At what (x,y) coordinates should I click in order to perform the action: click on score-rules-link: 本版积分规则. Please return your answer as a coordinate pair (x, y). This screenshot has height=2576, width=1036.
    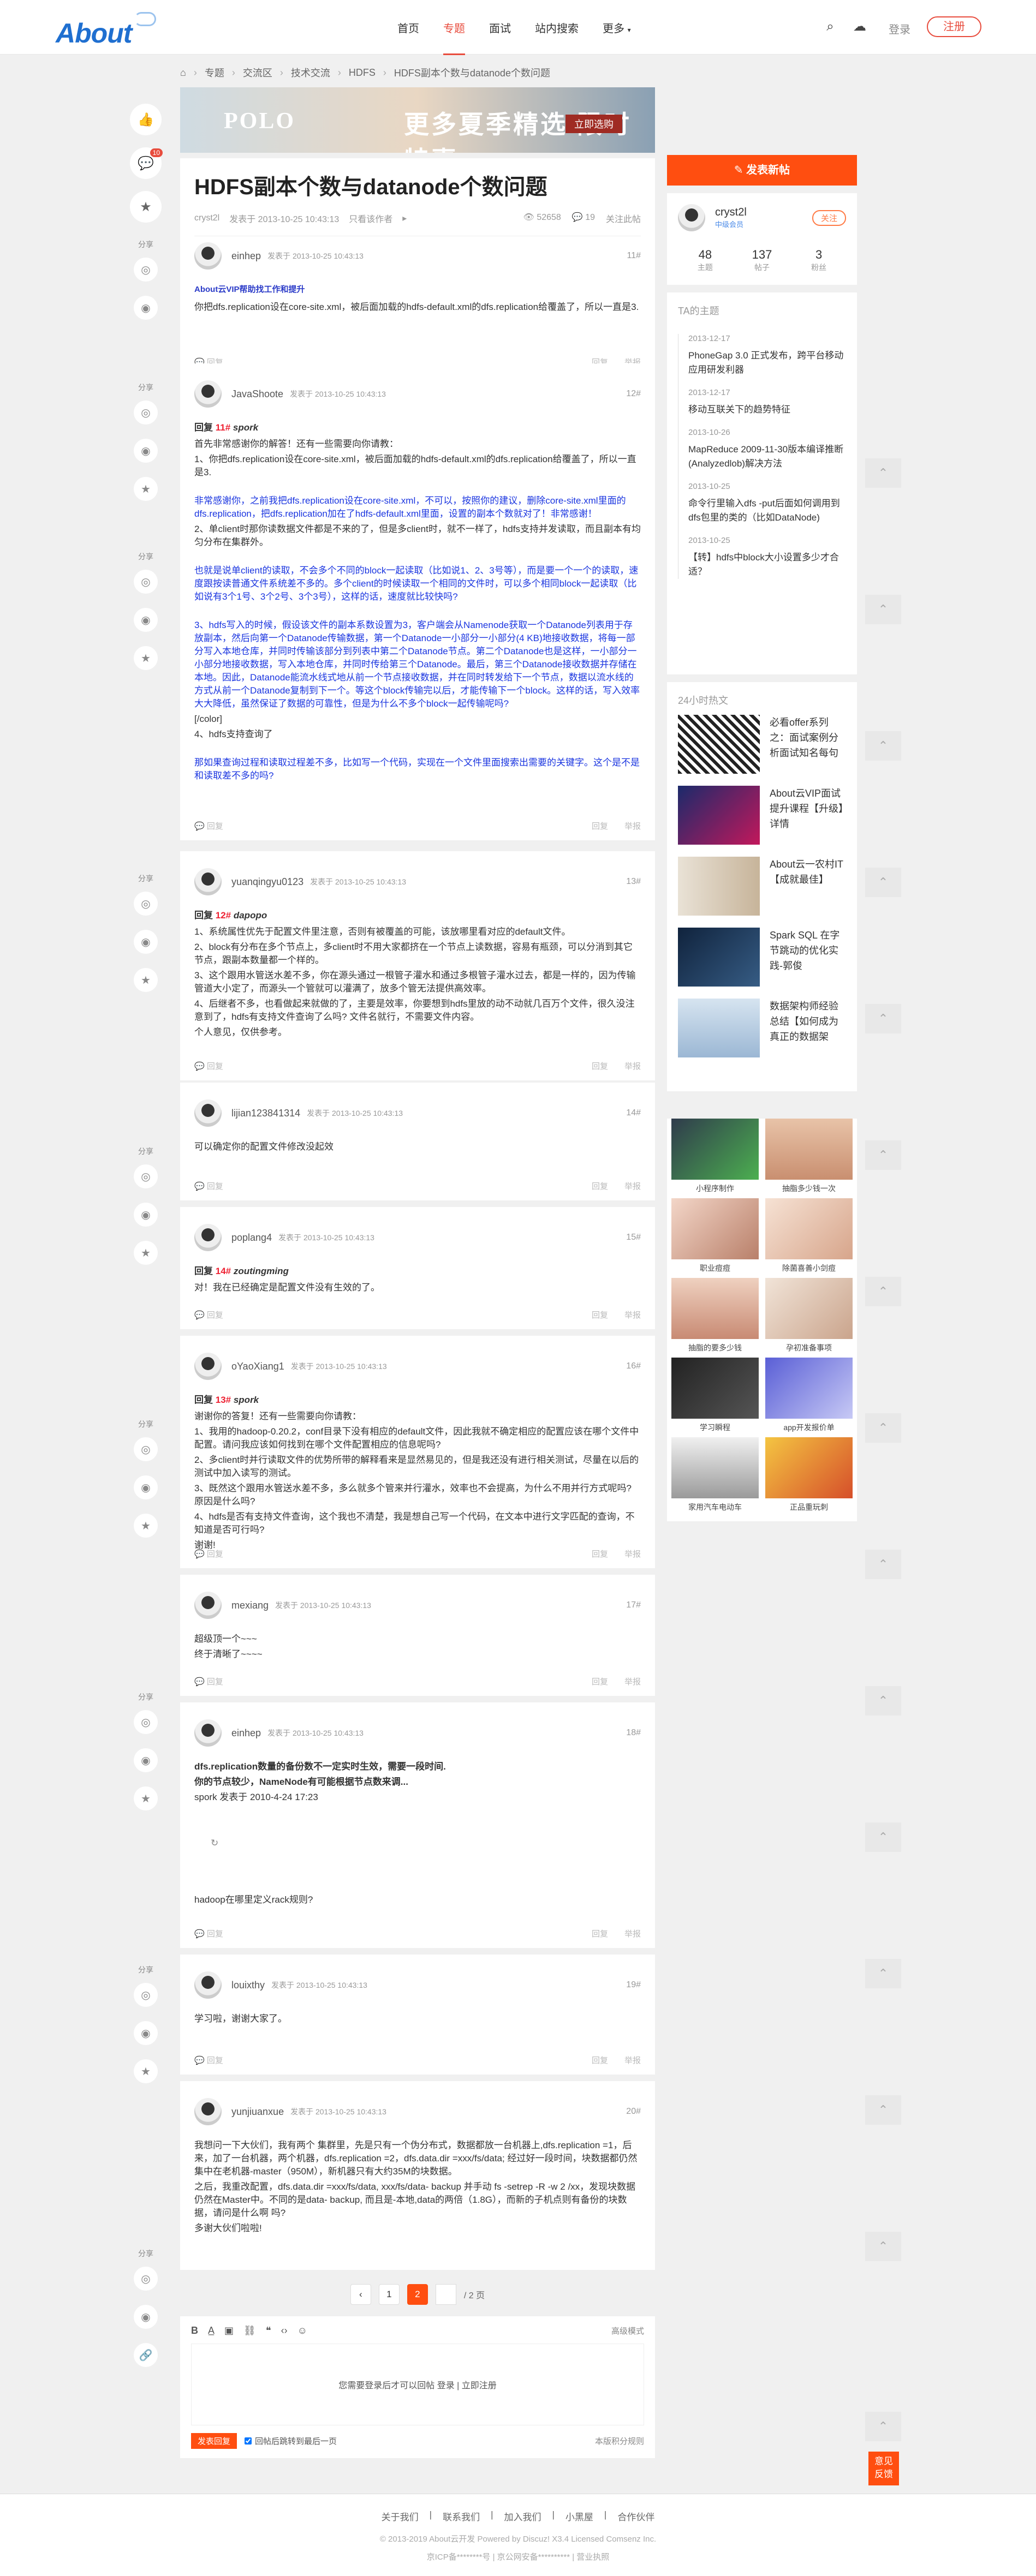
    Looking at the image, I should click on (619, 2441).